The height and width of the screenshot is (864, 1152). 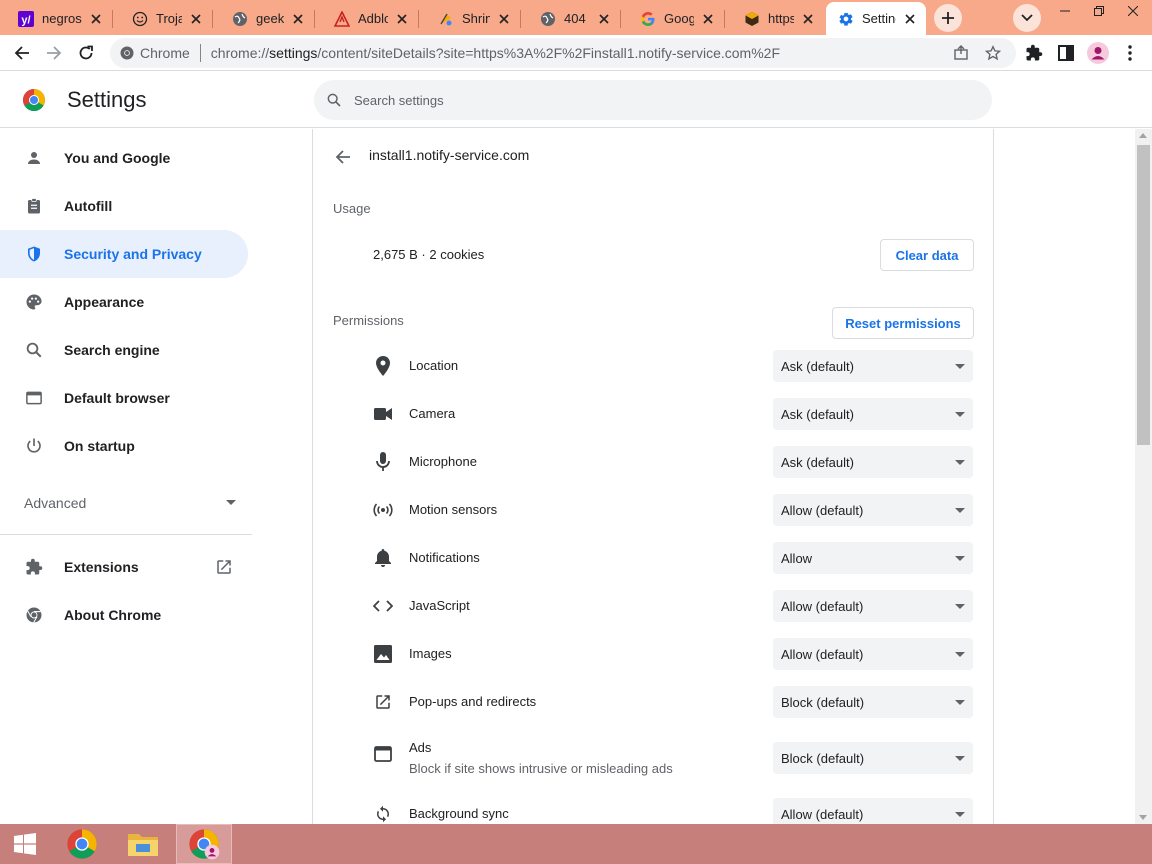 What do you see at coordinates (57, 18) in the screenshot?
I see `browser-tab: y/ negros` at bounding box center [57, 18].